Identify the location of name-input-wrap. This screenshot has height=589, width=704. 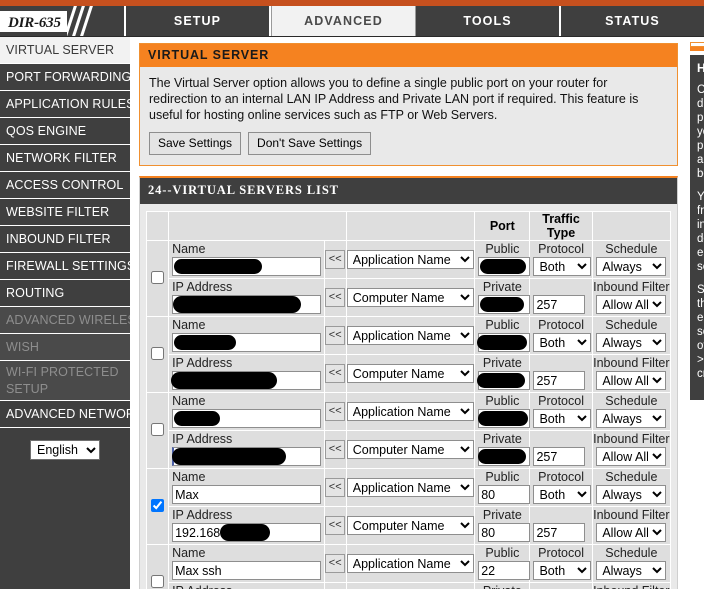
(246, 267).